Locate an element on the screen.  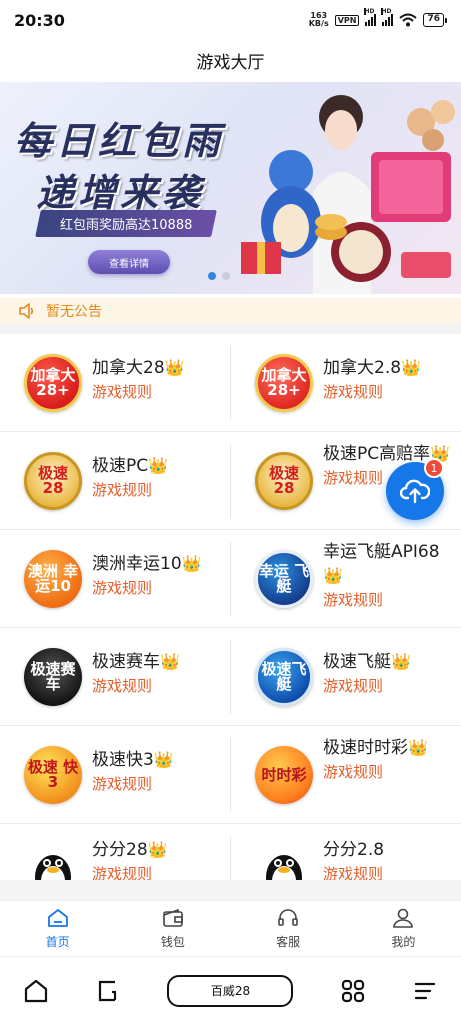
status-indicators: 163 KB/s VPN HD HD 76 is located at coordinates (378, 18).